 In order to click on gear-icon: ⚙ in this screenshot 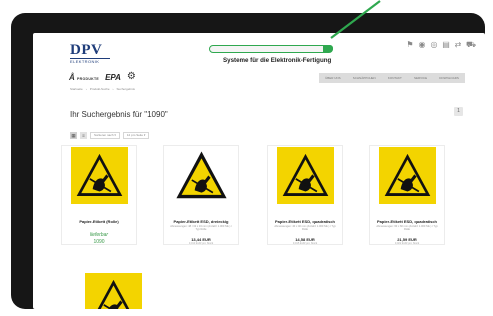, I will do `click(131, 77)`.